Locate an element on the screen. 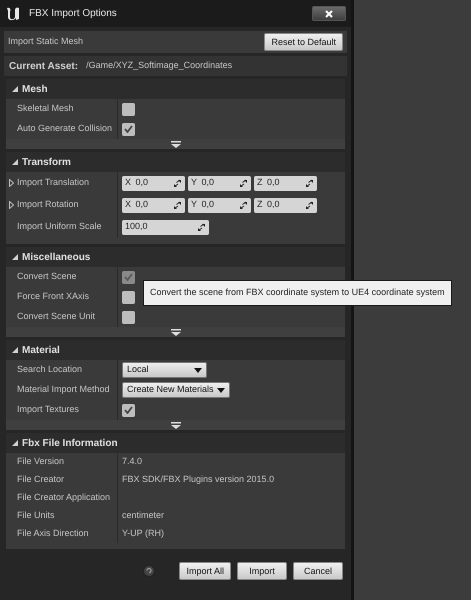  number-field: 100,0 is located at coordinates (165, 227).